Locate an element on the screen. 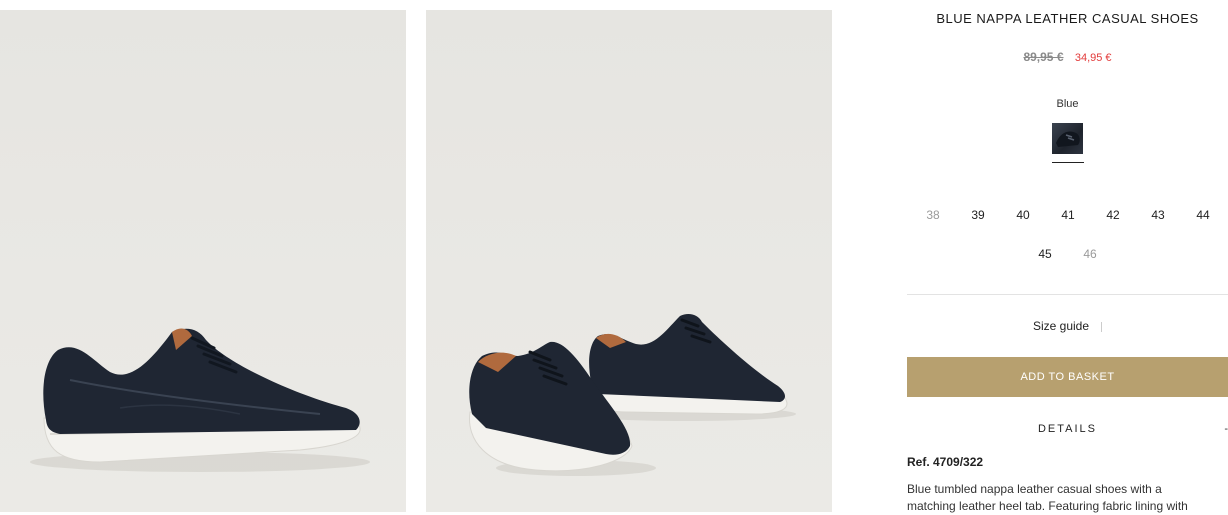  size-option-40: 40 is located at coordinates (1023, 215).